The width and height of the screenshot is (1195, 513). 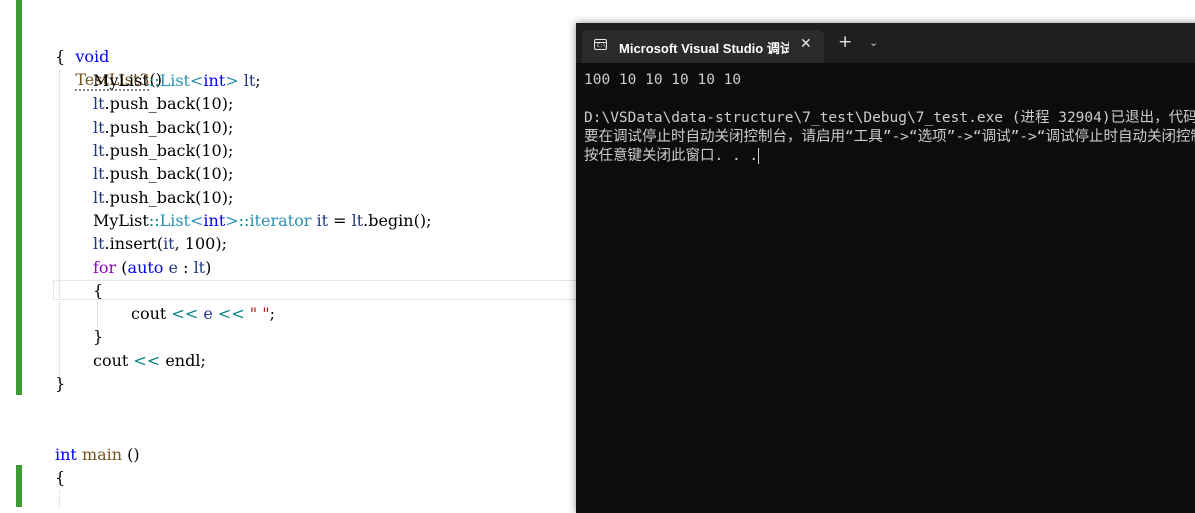 What do you see at coordinates (873, 42) in the screenshot?
I see `chevron-down-icon: ⌄` at bounding box center [873, 42].